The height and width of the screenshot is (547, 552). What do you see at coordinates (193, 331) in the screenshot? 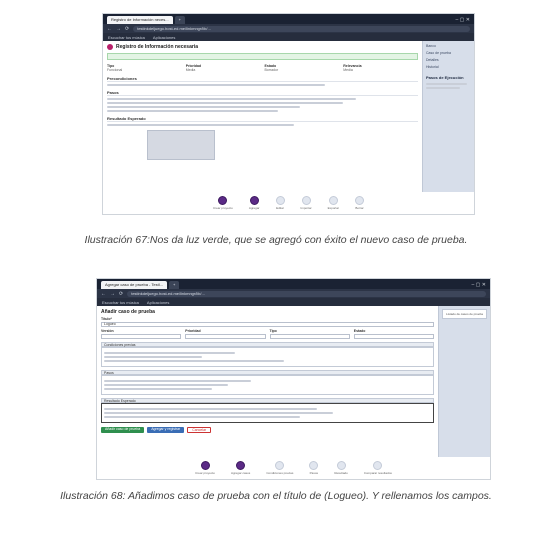
I see `field-label: Prioridad` at bounding box center [193, 331].